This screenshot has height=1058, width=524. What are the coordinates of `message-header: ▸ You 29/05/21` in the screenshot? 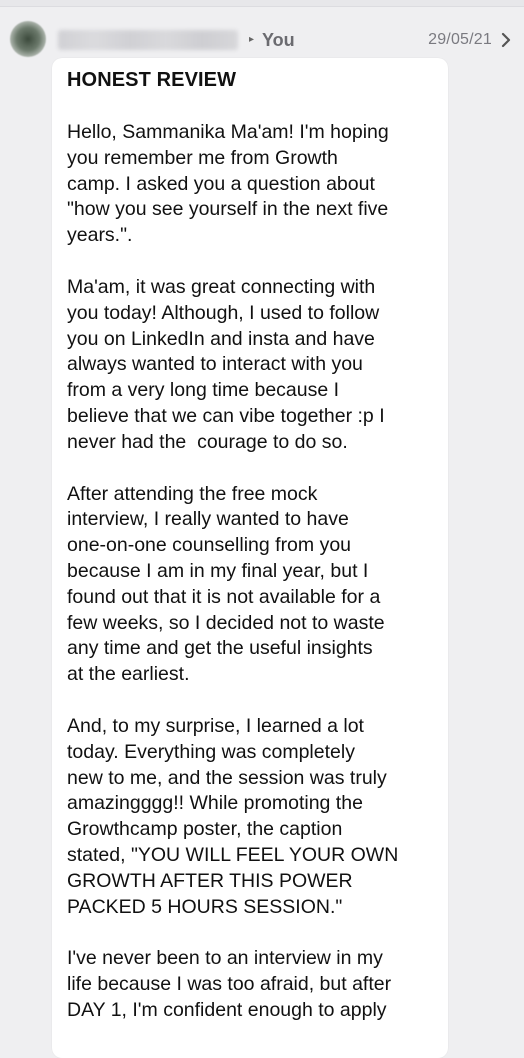 It's located at (262, 40).